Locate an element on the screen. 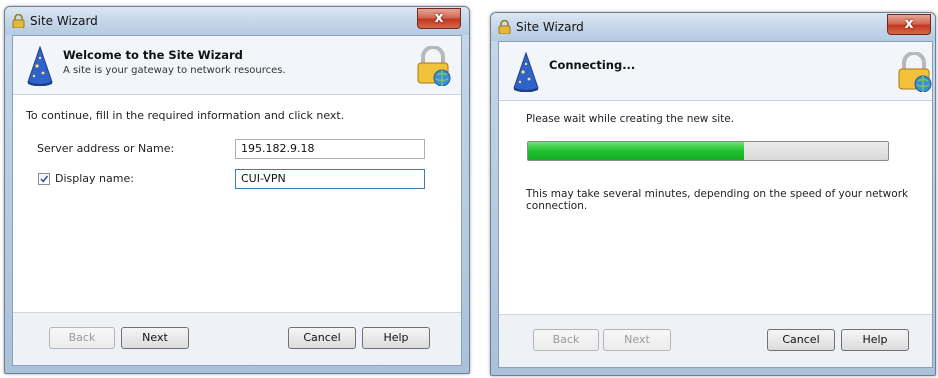 The image size is (938, 378). display-name-checkbox is located at coordinates (44, 179).